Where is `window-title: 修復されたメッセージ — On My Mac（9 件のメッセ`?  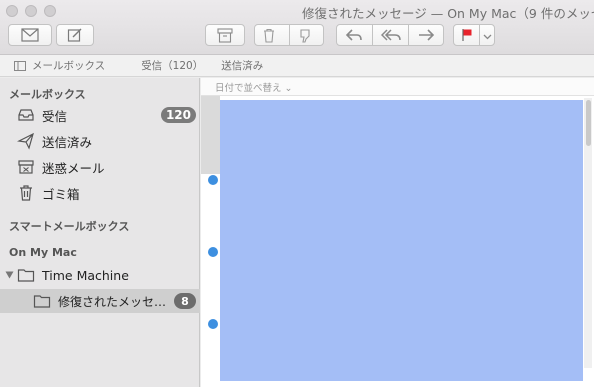 window-title: 修復されたメッセージ — On My Mac（9 件のメッセ is located at coordinates (448, 13).